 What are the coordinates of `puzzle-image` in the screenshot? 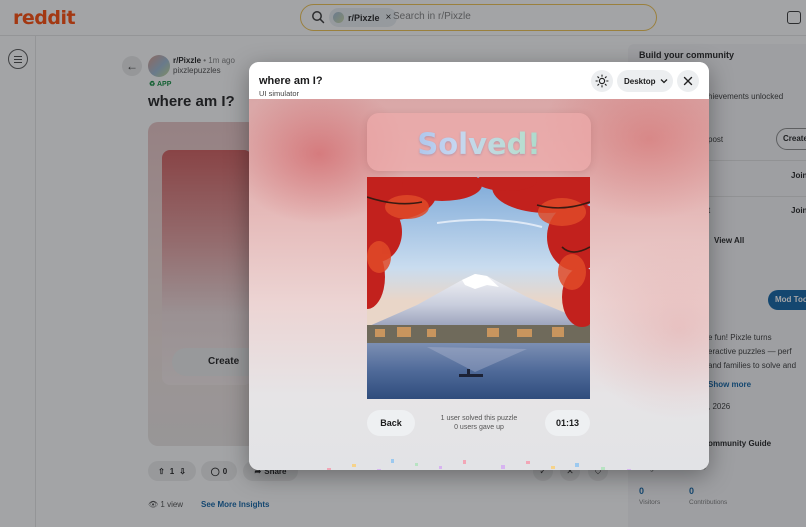 It's located at (478, 288).